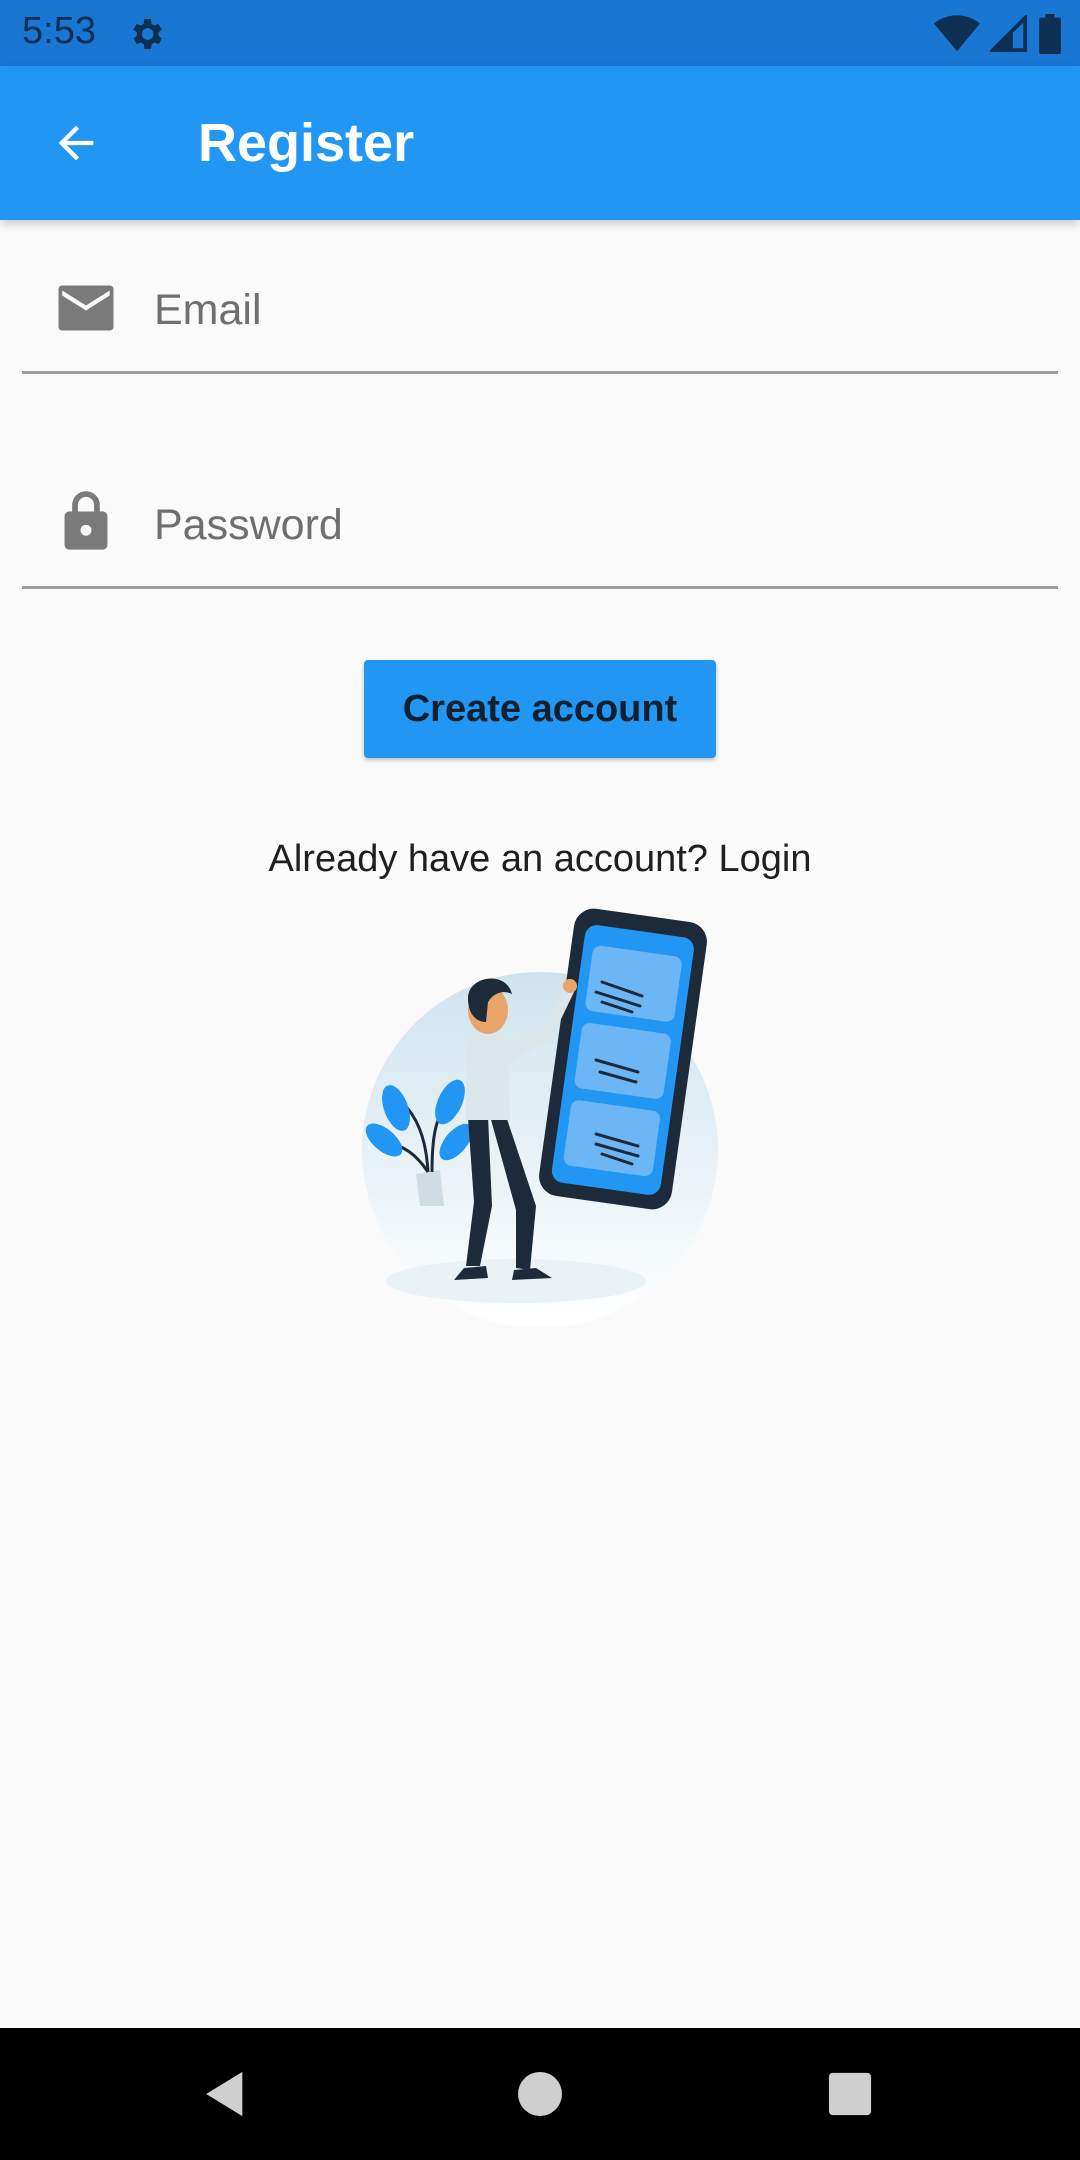 This screenshot has height=2160, width=1080. What do you see at coordinates (86, 308) in the screenshot?
I see `mail-icon` at bounding box center [86, 308].